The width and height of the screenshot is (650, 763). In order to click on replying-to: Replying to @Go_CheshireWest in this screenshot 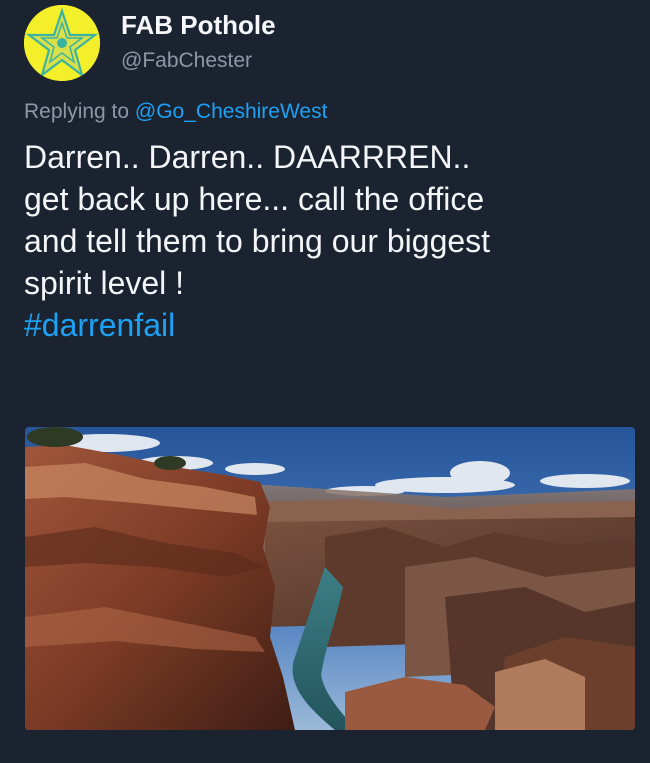, I will do `click(175, 112)`.